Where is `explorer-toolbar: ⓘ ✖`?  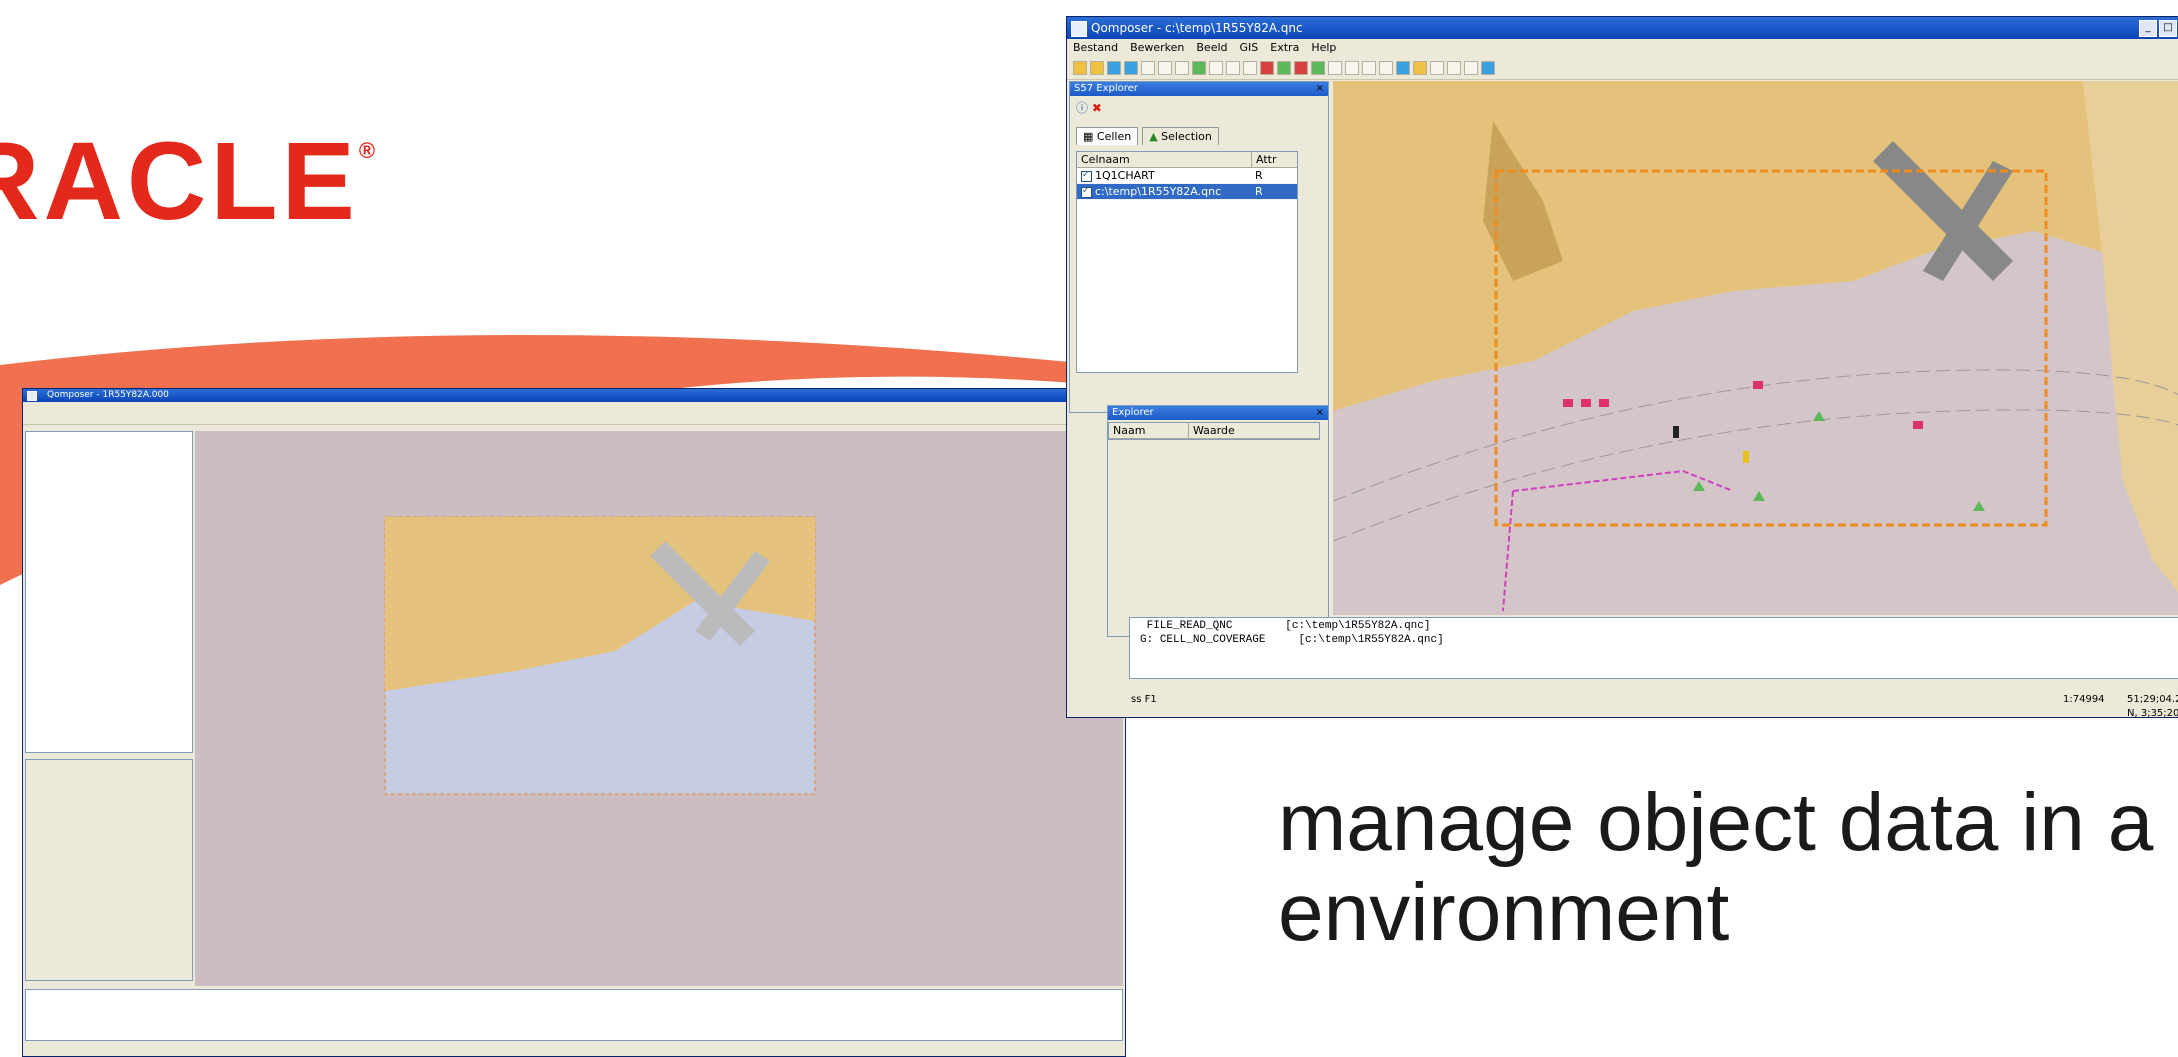
explorer-toolbar: ⓘ ✖ is located at coordinates (1199, 107).